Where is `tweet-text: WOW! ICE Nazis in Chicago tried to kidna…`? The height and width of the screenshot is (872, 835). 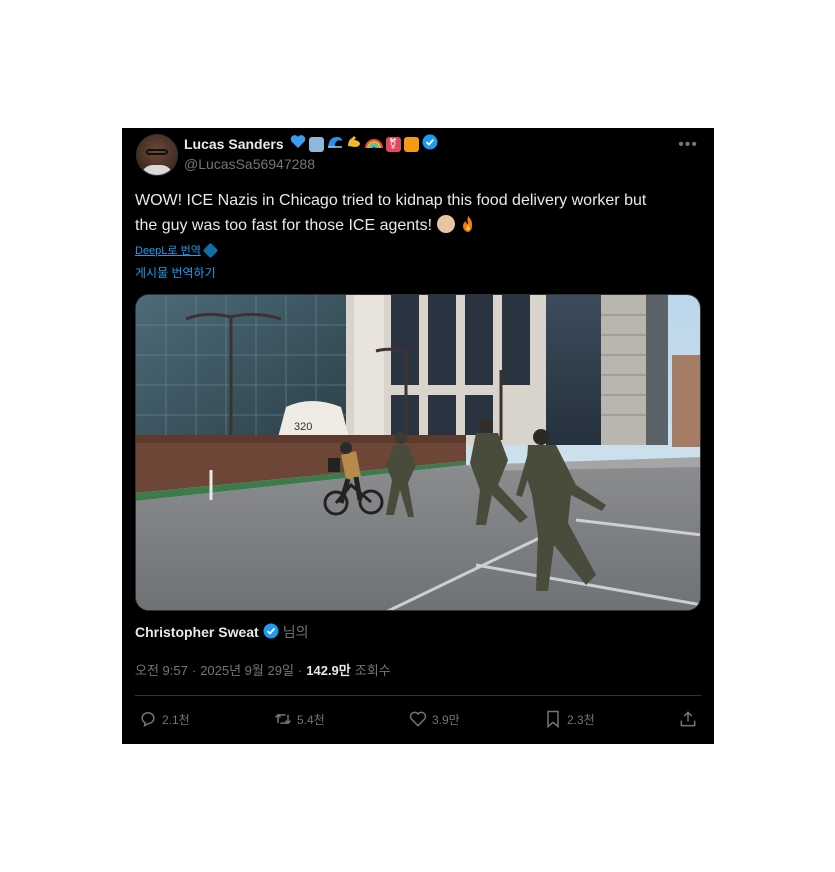 tweet-text: WOW! ICE Nazis in Chicago tried to kidna… is located at coordinates (418, 215).